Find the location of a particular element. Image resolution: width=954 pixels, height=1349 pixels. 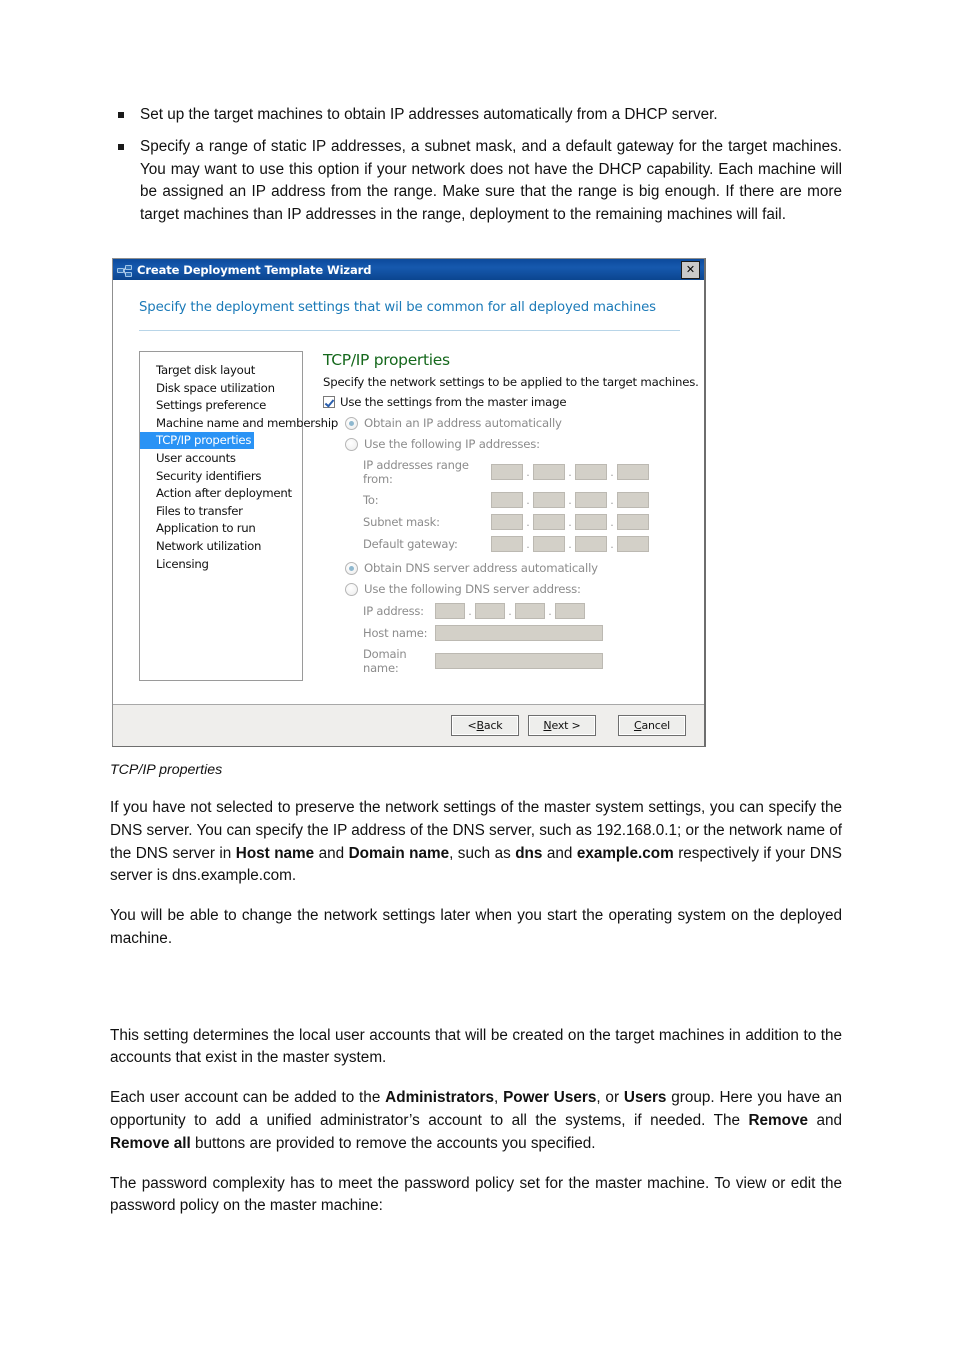

dialog-footer: < Back Next > Cancel is located at coordinates (408, 725).